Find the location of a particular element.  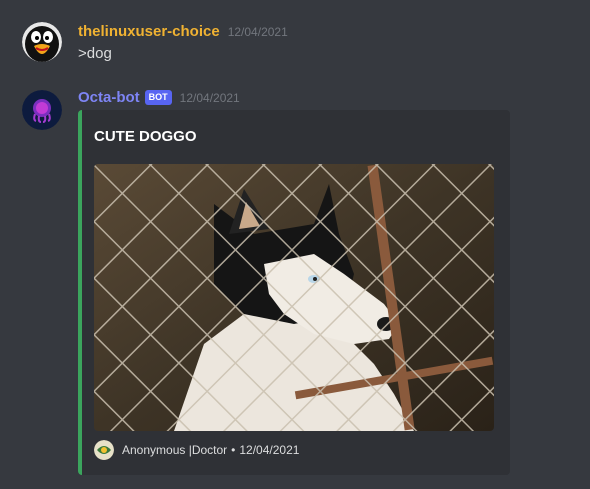

message-header: Octa-bot BOT 12/04/2021 is located at coordinates (159, 97).